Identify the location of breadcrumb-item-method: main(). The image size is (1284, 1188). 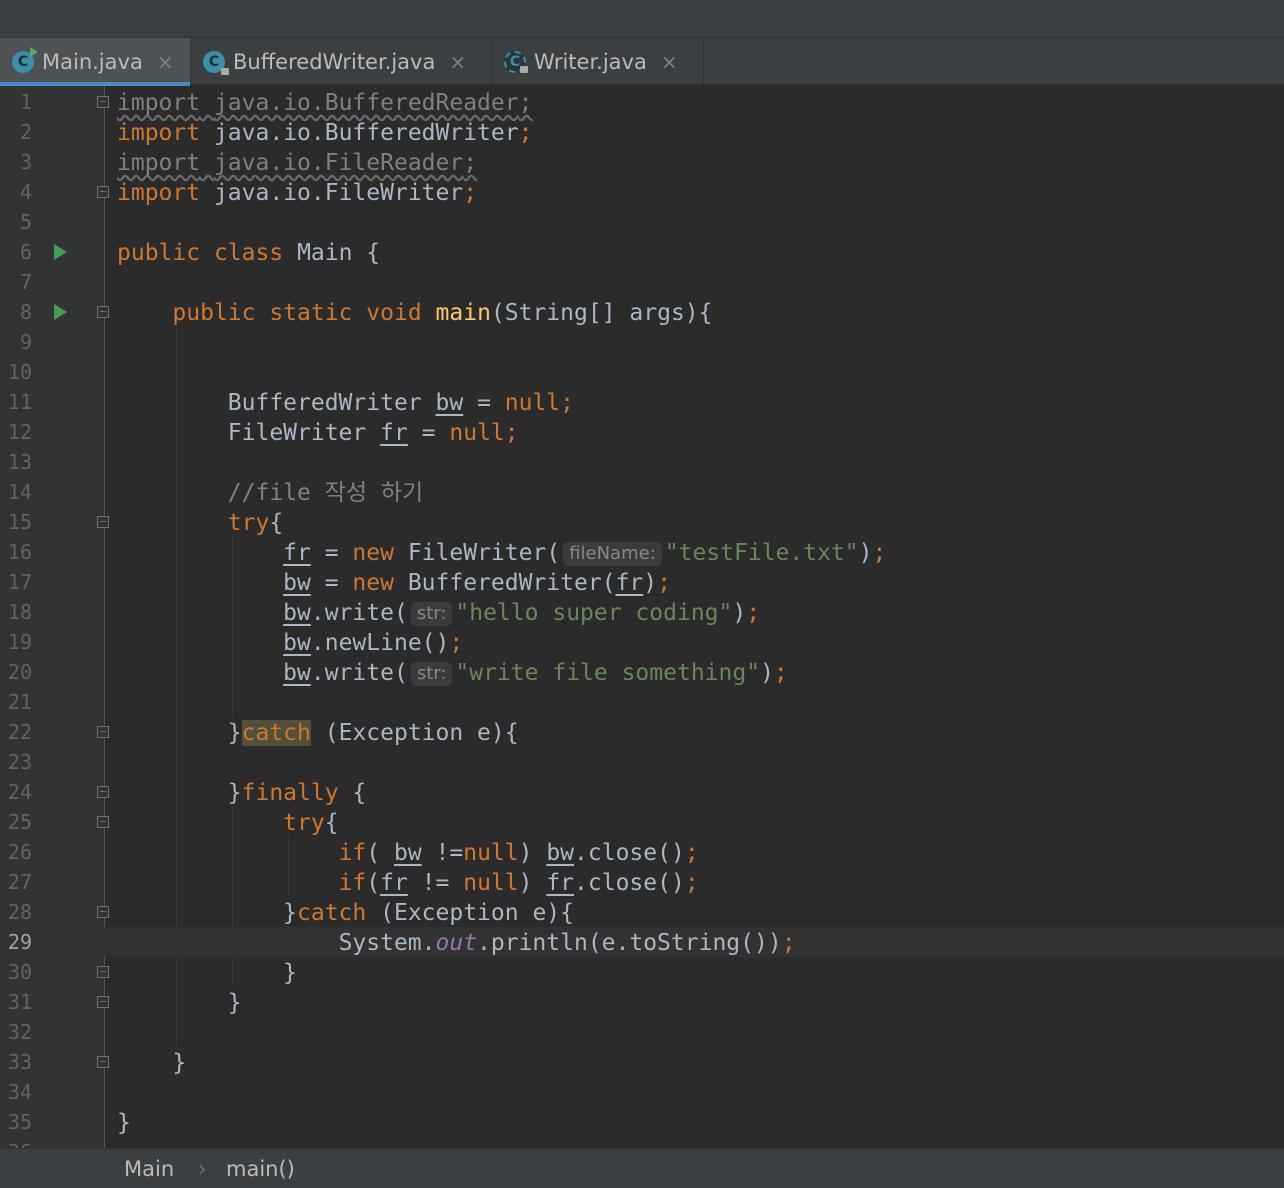
(260, 1169).